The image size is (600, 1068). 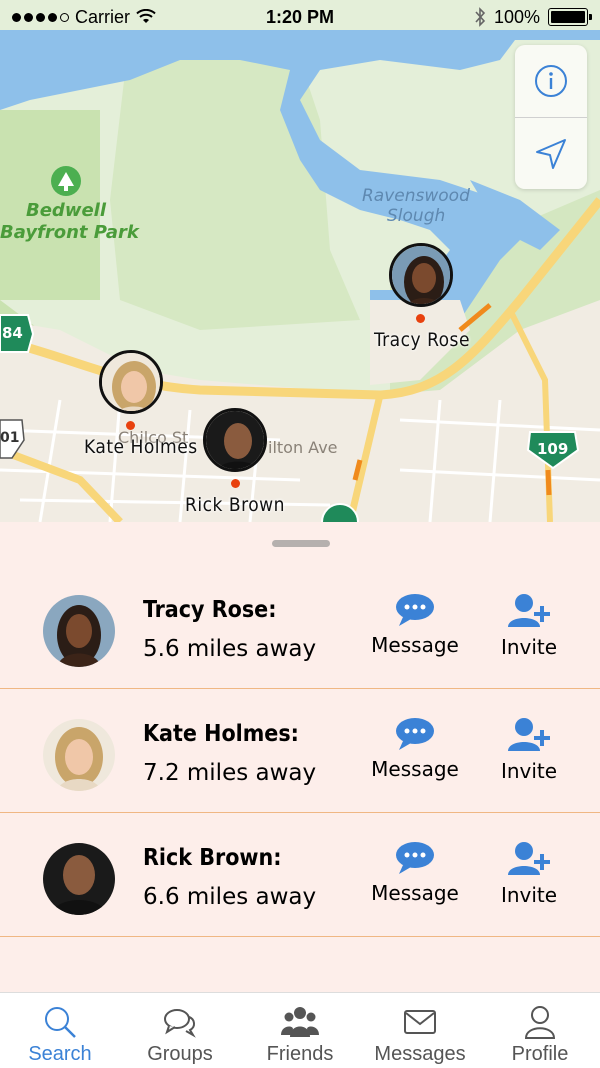 I want to click on map-pin-tracy-rose: Tracy Rose, so click(x=421, y=297).